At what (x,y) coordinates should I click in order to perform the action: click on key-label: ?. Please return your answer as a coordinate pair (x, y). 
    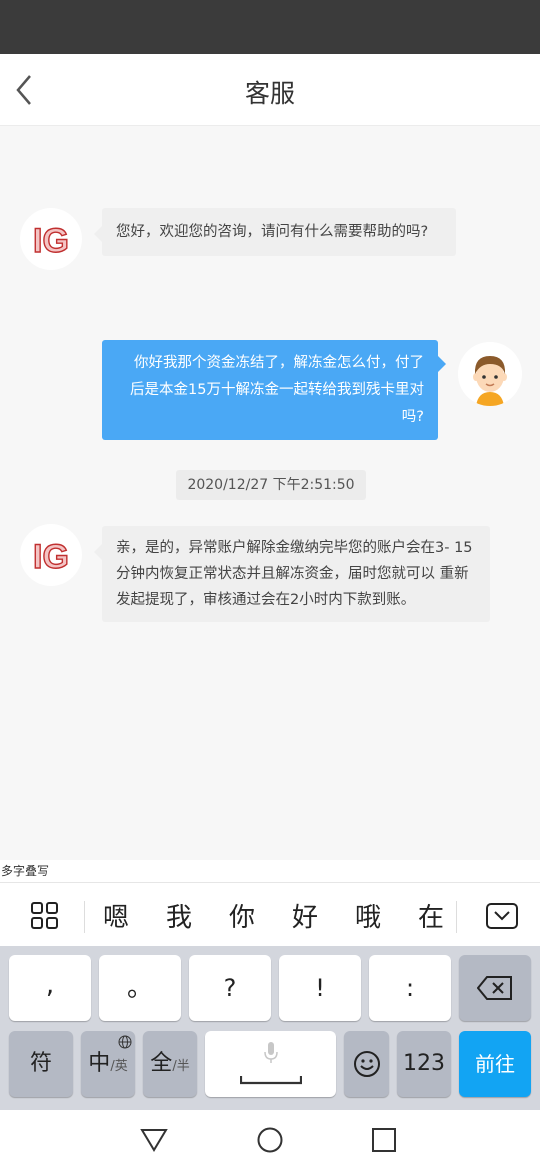
    Looking at the image, I should click on (230, 988).